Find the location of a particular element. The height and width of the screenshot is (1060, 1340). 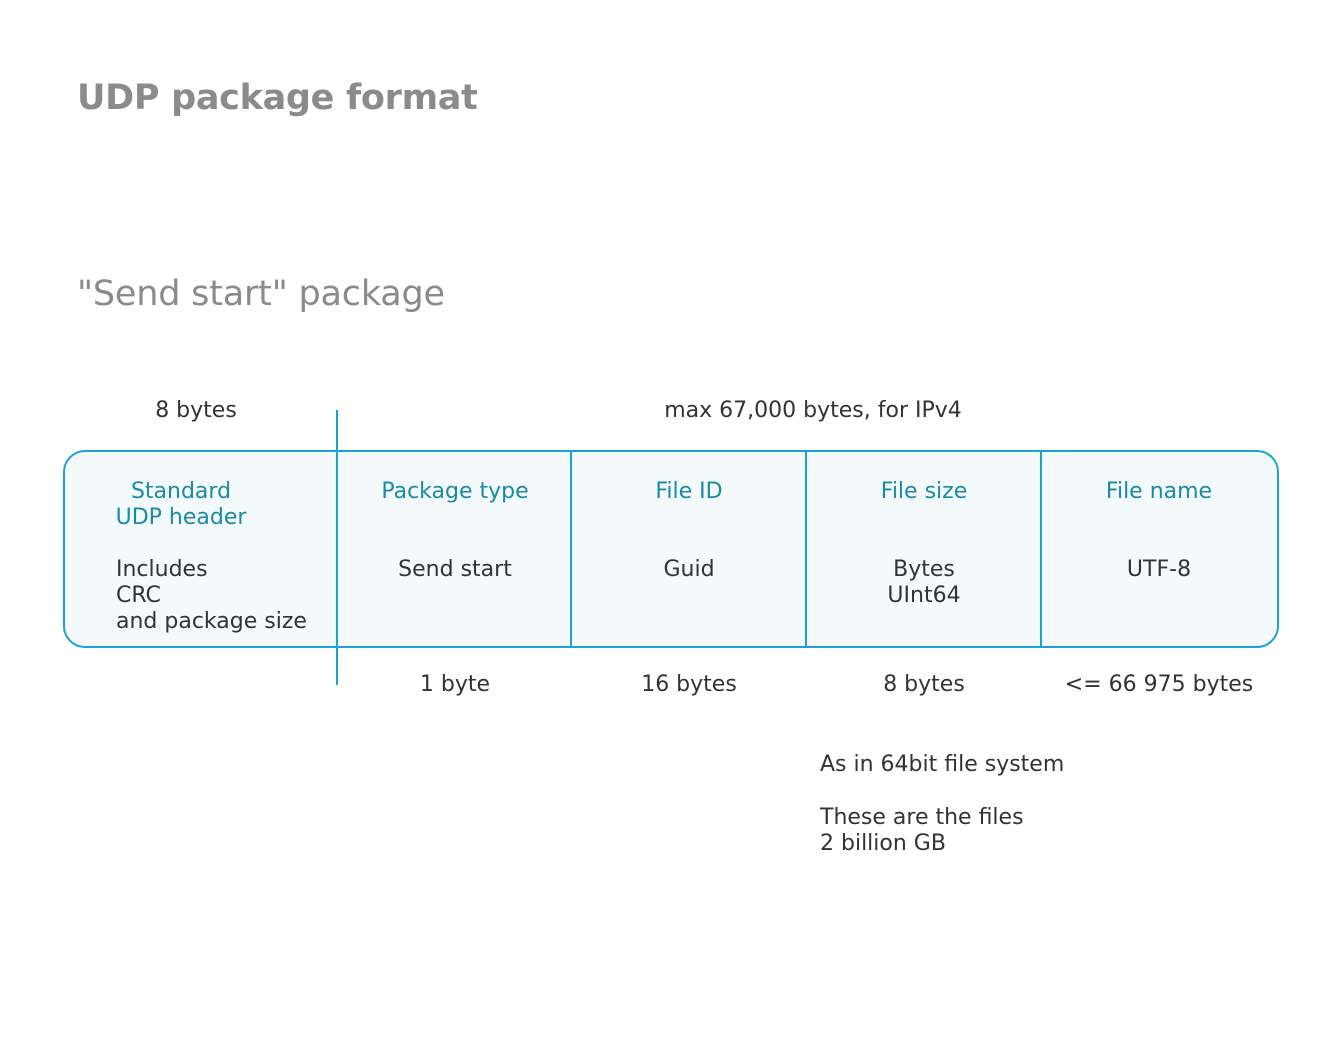

header-field-value-line1: Includes is located at coordinates (162, 569).